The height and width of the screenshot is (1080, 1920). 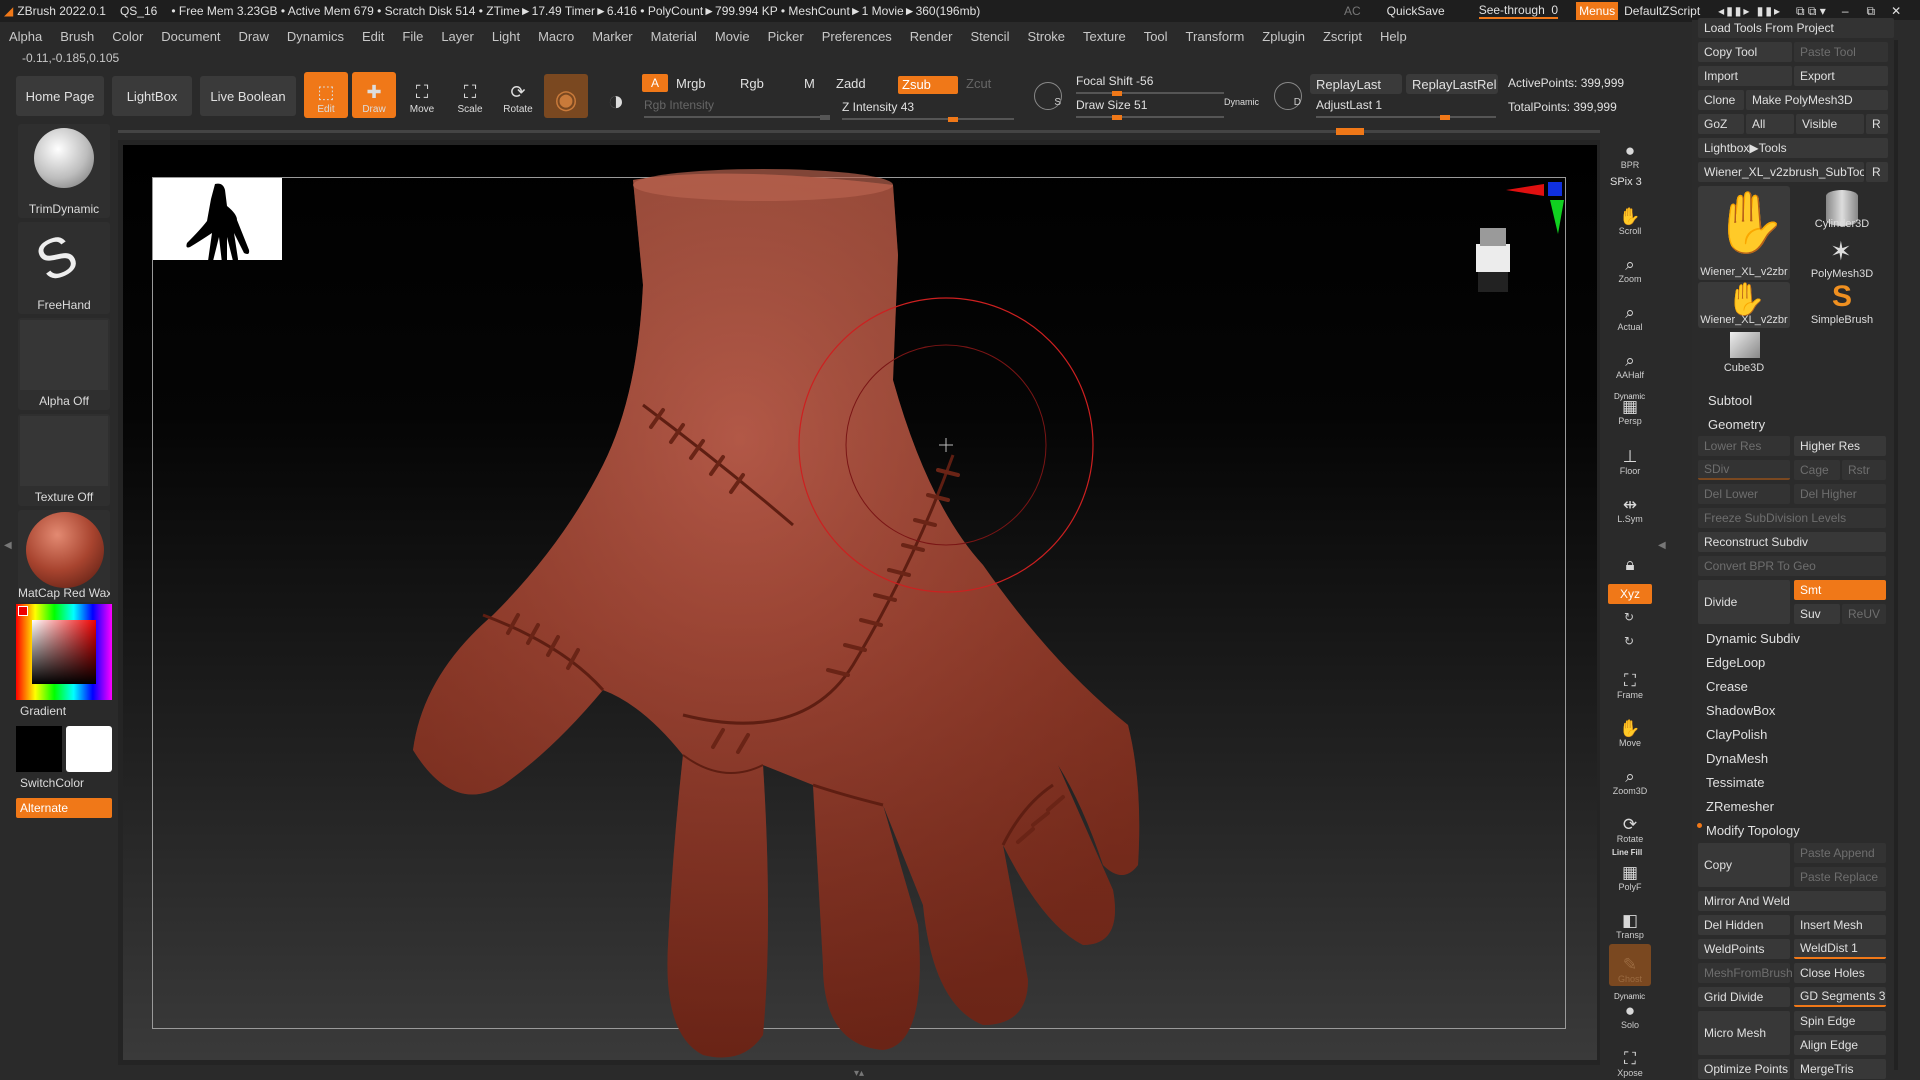 I want to click on paste-replace-button: Paste Replace, so click(x=1840, y=877).